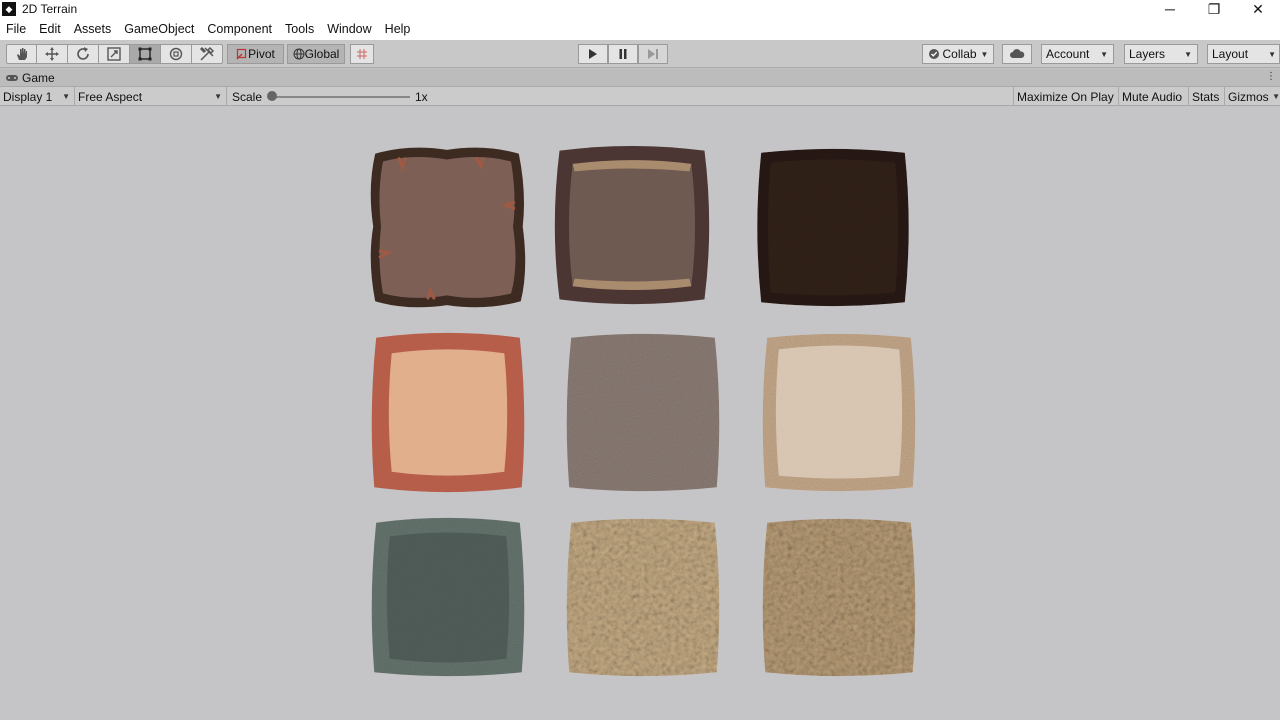 This screenshot has width=1280, height=720. Describe the element at coordinates (421, 96) in the screenshot. I see `scale-value: 1x` at that location.